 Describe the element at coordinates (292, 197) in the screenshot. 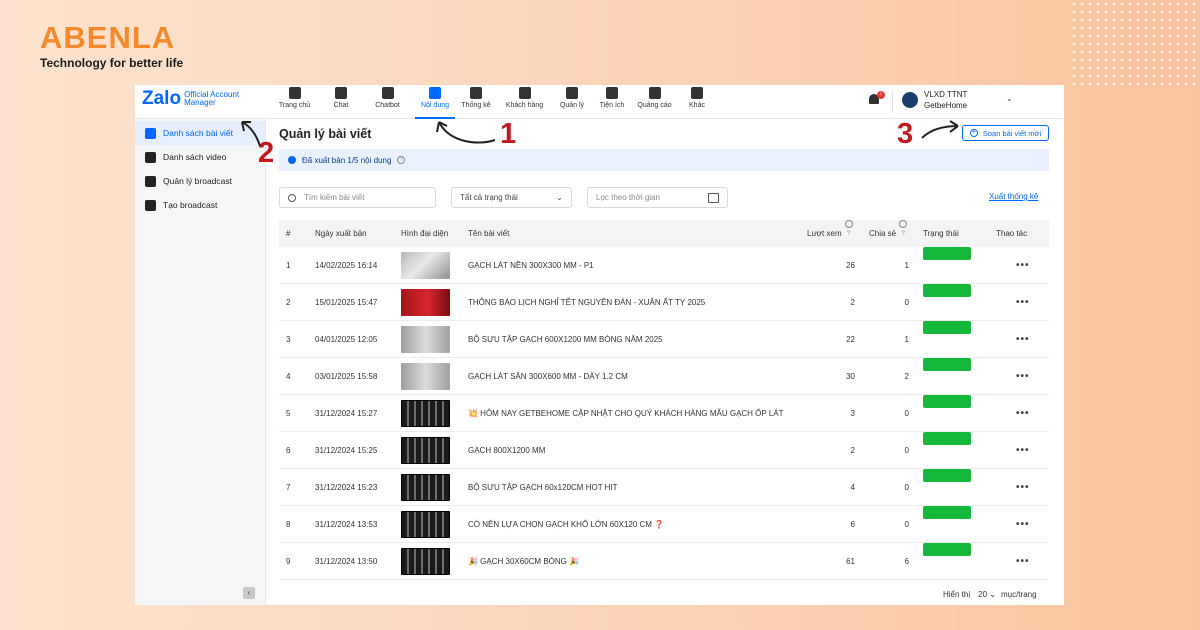

I see `search-icon` at that location.